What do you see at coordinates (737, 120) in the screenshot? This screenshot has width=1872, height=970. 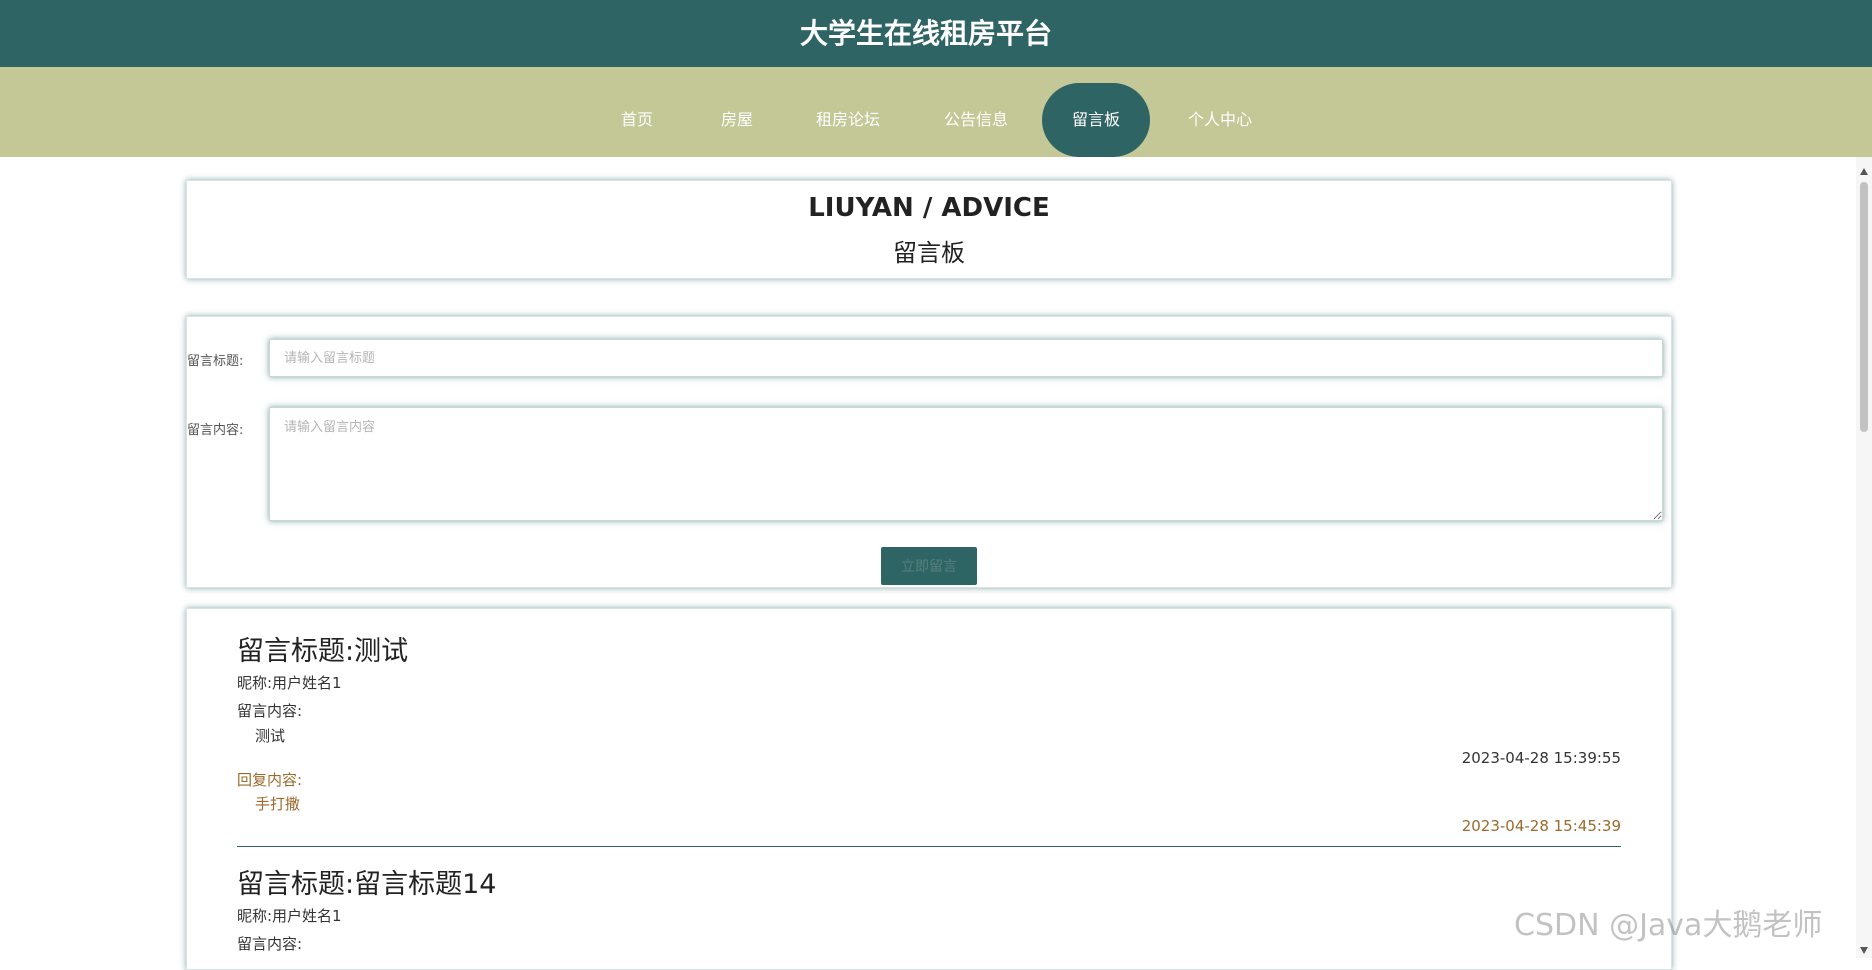 I see `nav-item-houses: 房屋` at bounding box center [737, 120].